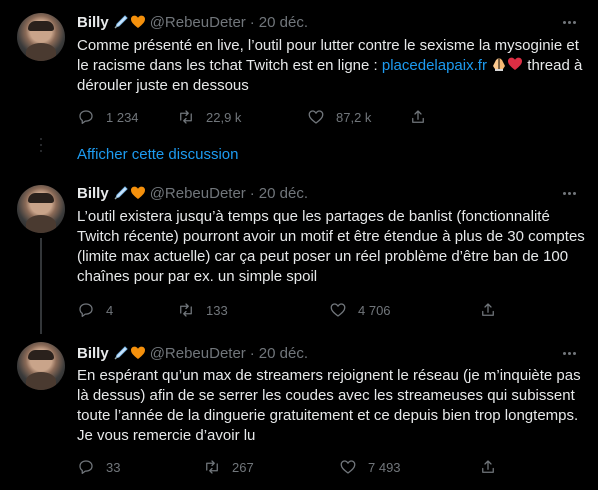 The height and width of the screenshot is (490, 598). Describe the element at coordinates (224, 117) in the screenshot. I see `retweet-count: 22,9 k` at that location.